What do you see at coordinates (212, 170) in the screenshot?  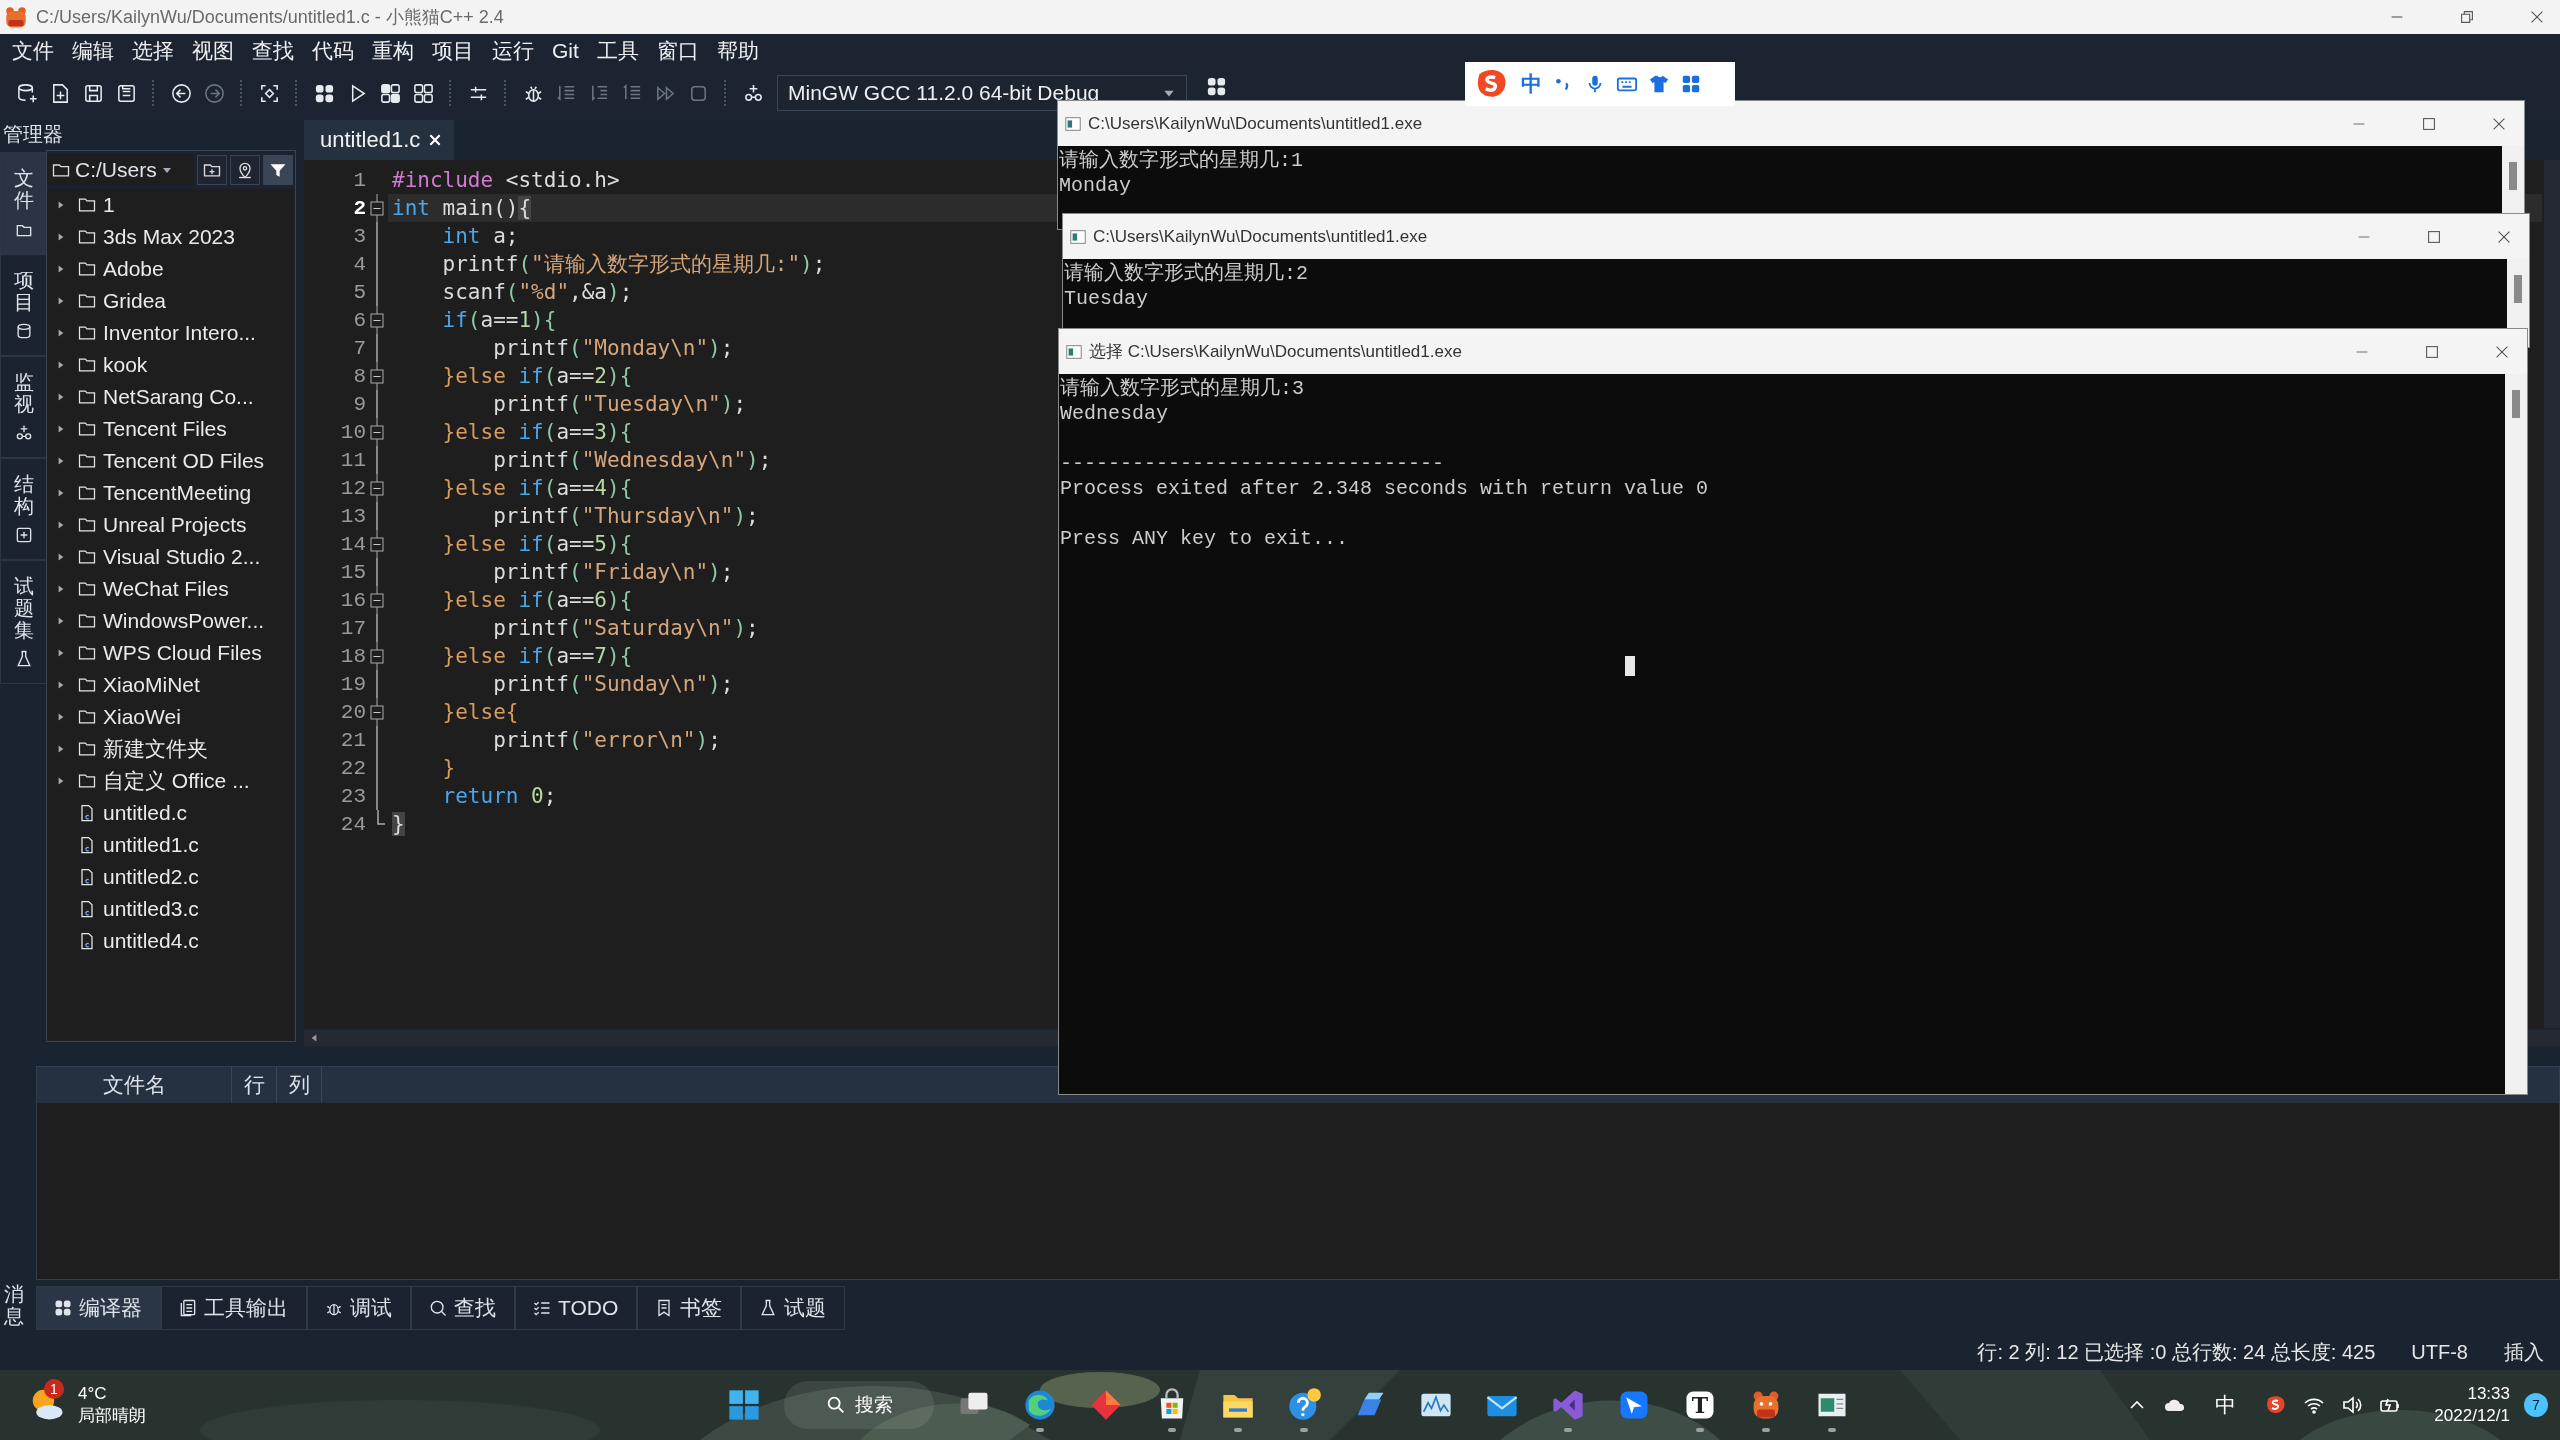 I see `folder-plus-button` at bounding box center [212, 170].